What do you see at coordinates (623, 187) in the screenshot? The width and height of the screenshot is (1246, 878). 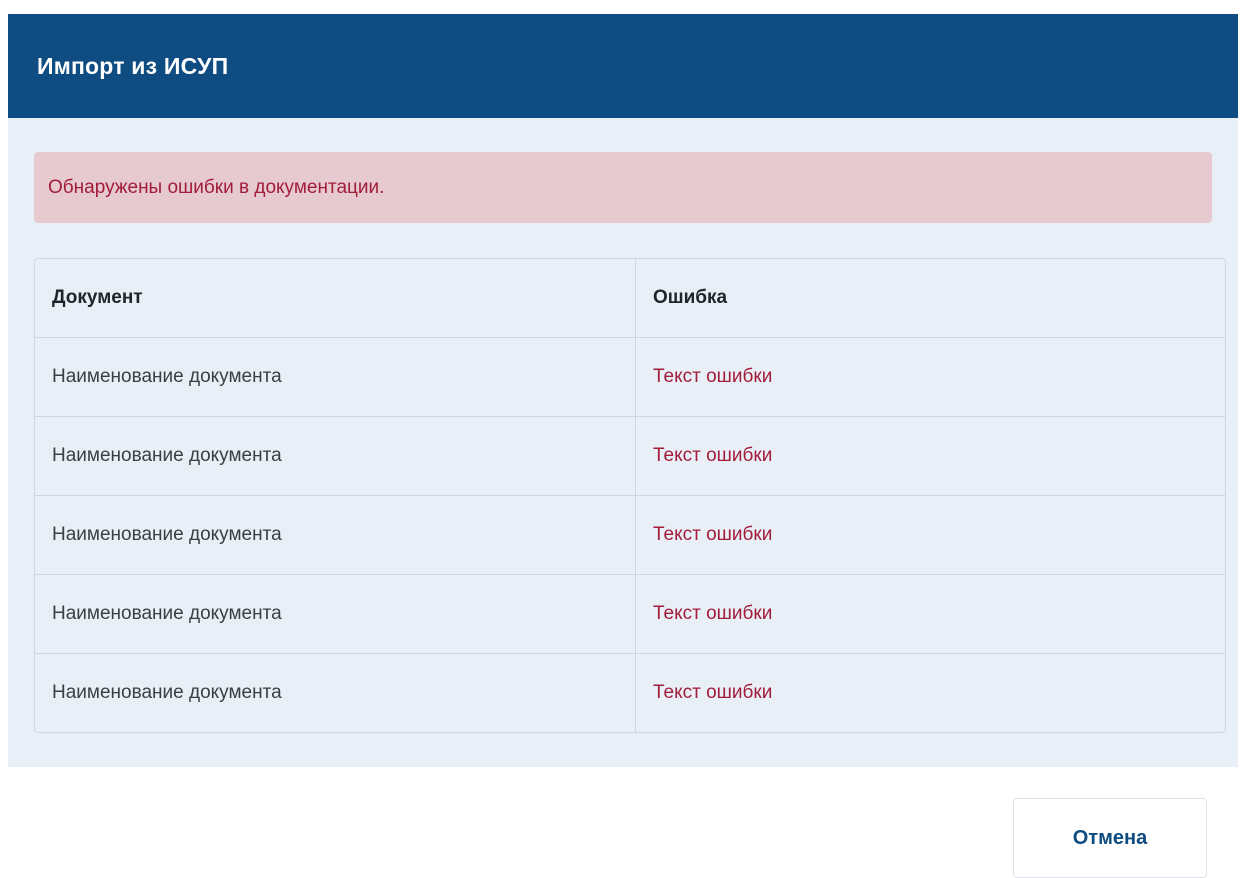 I see `error-alert: Обнаружены ошибки в документации.` at bounding box center [623, 187].